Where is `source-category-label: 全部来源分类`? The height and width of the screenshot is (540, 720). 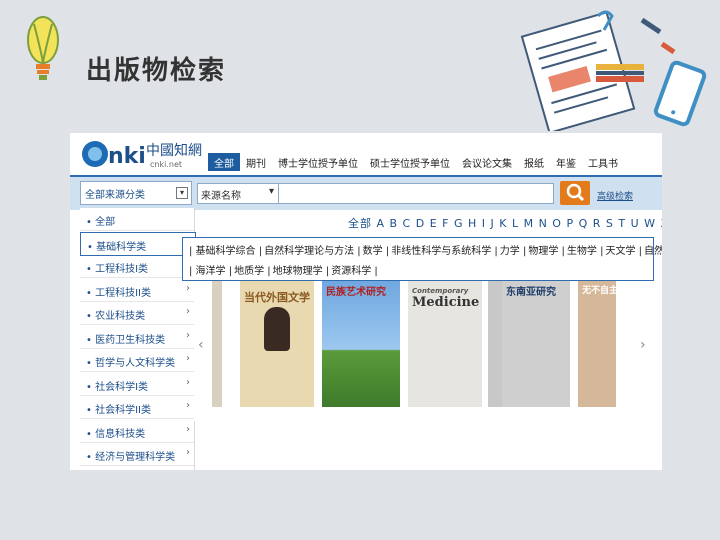
source-category-label: 全部来源分类 is located at coordinates (115, 195).